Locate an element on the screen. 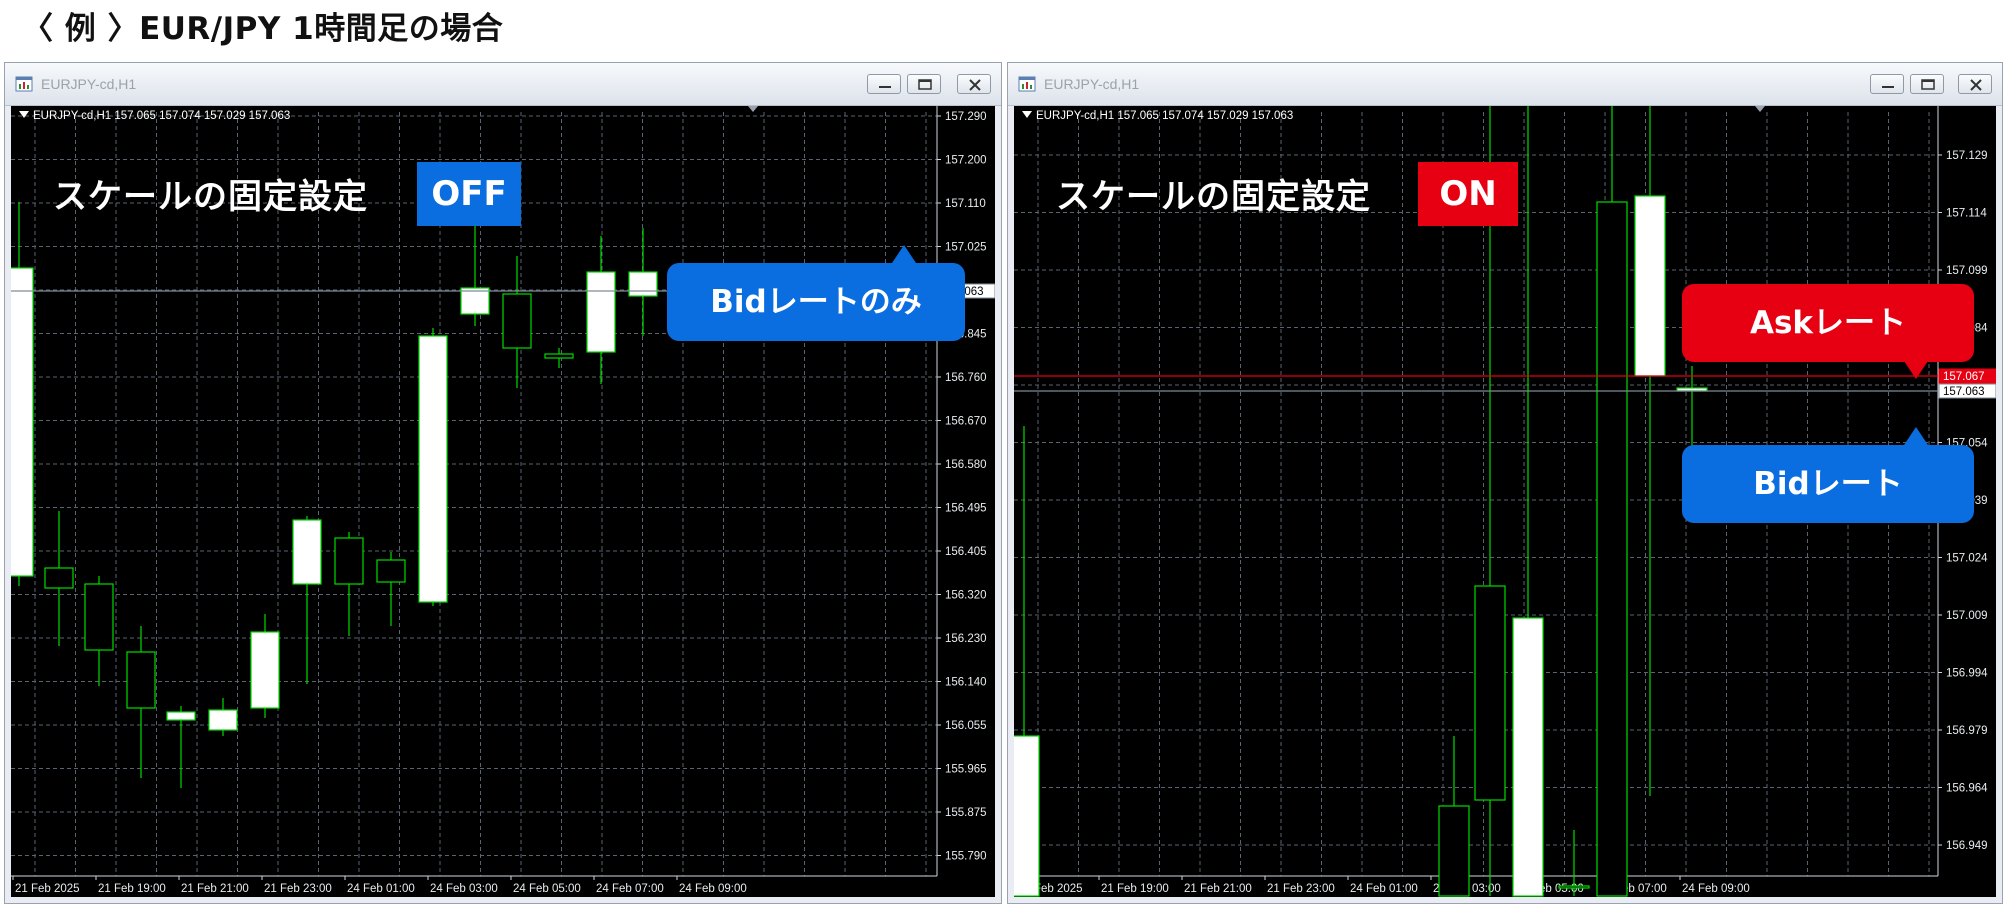 This screenshot has height=907, width=2007. bid-rate-callout: Bidレート is located at coordinates (1828, 475).